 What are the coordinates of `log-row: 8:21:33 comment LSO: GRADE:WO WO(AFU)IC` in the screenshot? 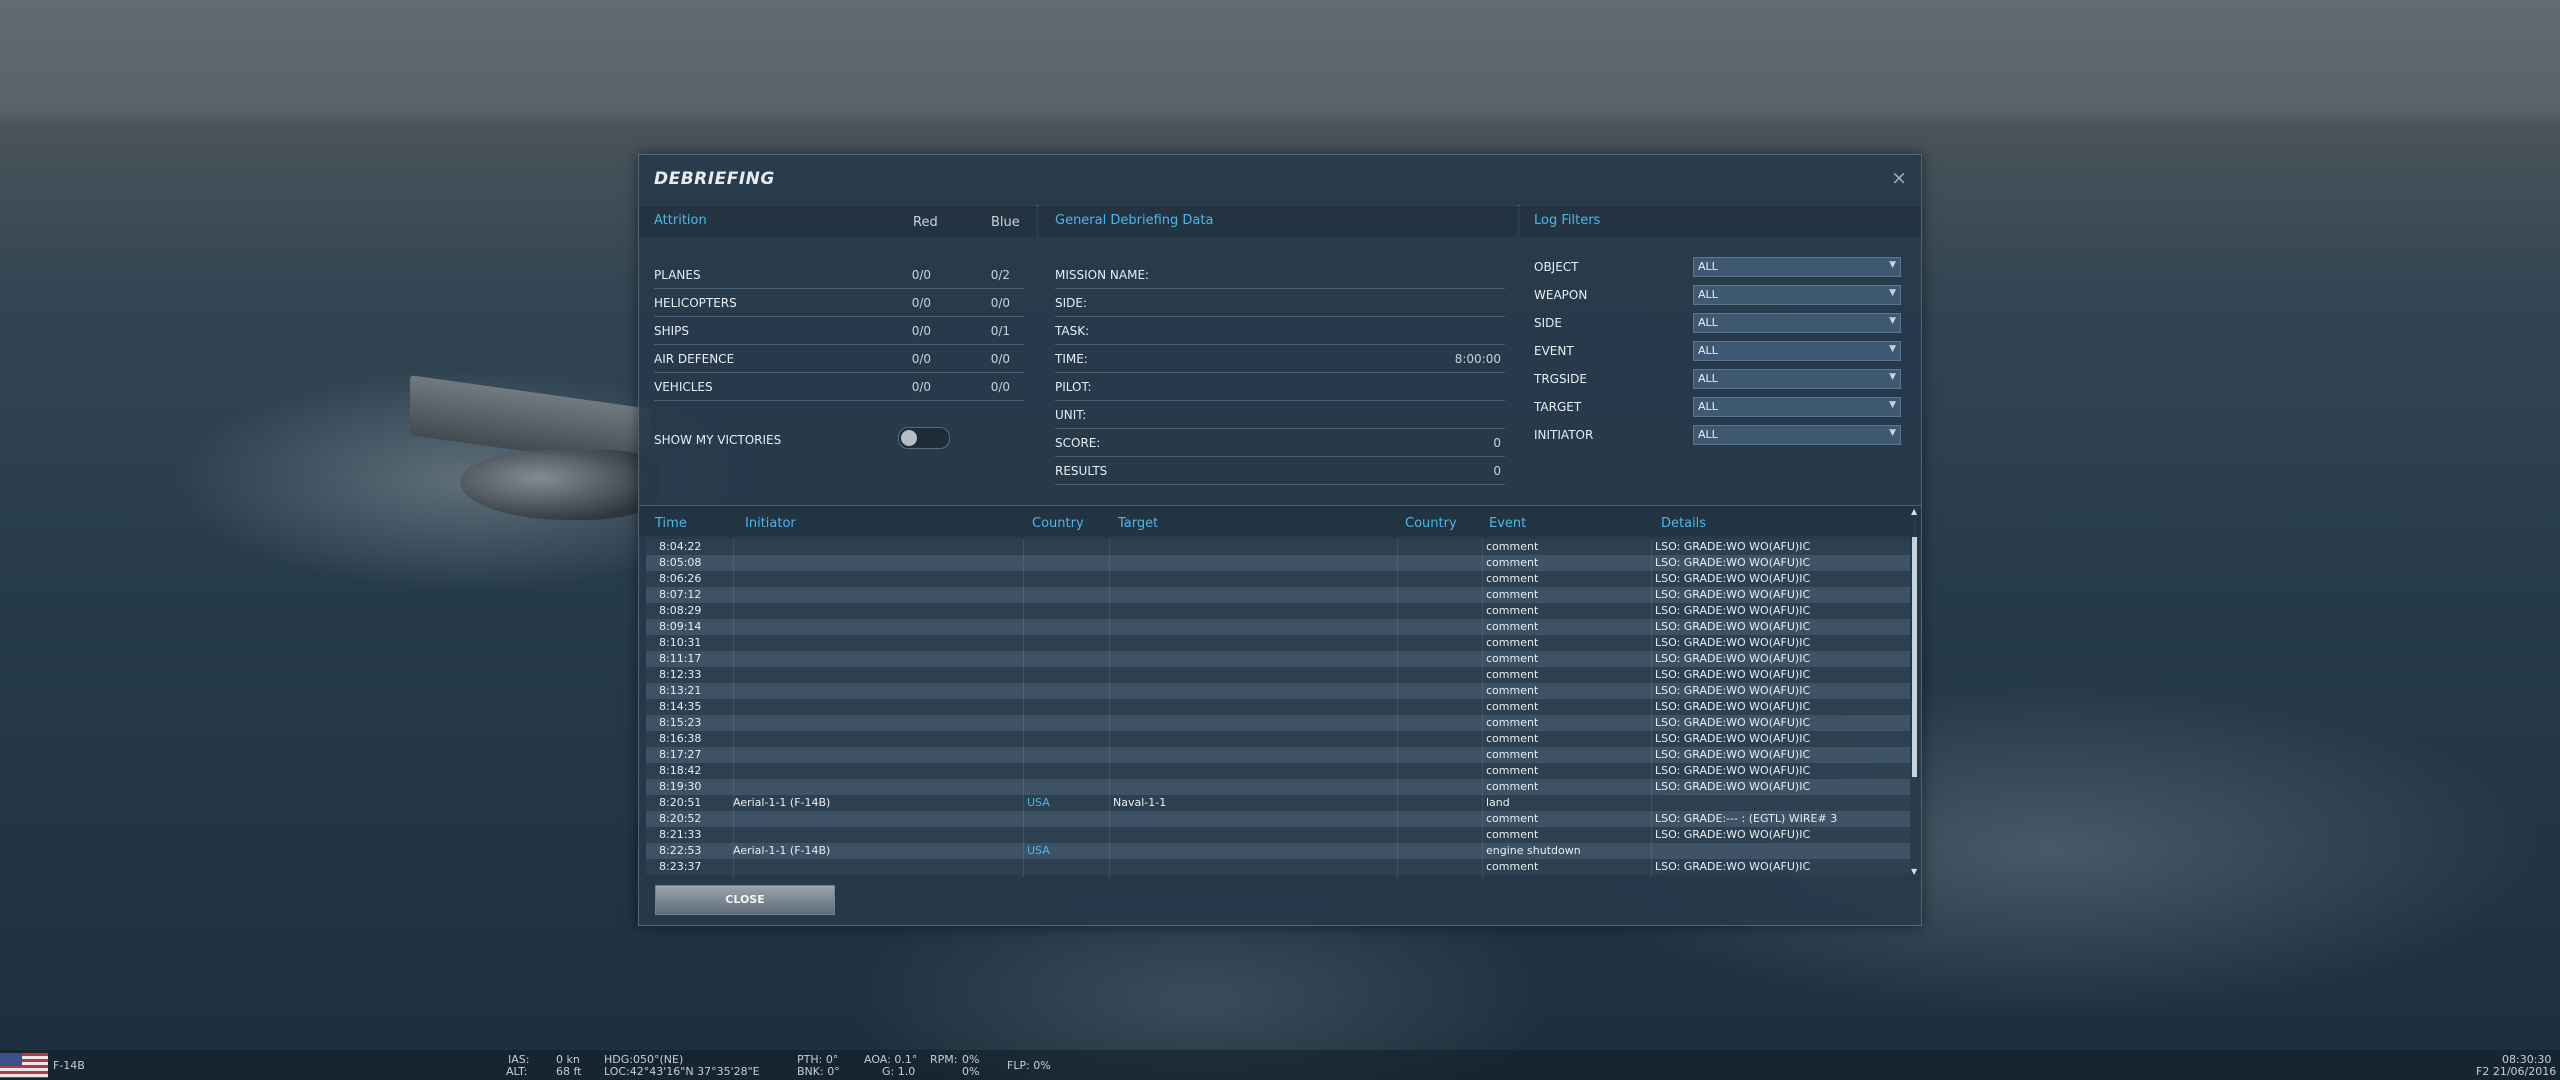 It's located at (1278, 835).